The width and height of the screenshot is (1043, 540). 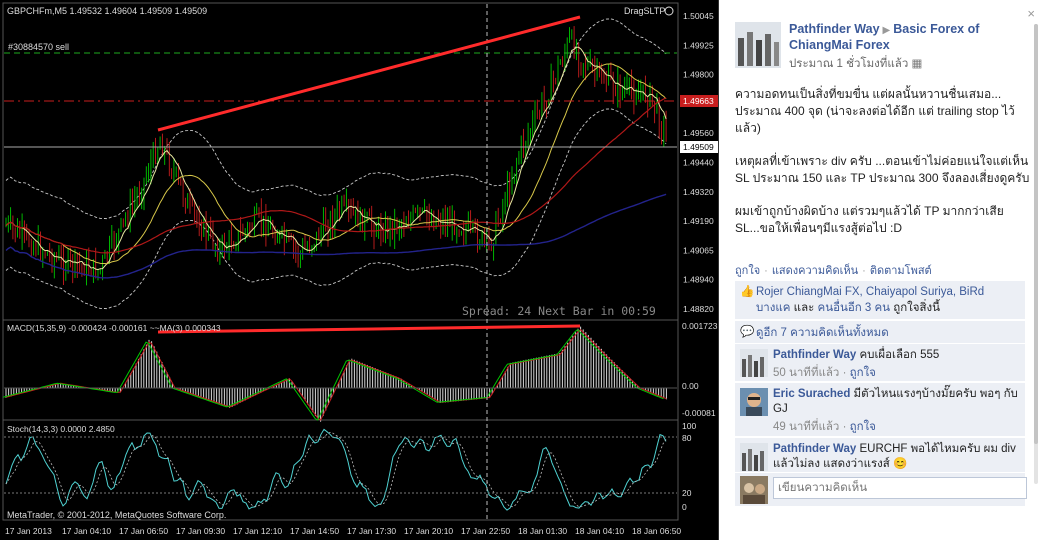 What do you see at coordinates (698, 16) in the screenshot?
I see `price-tick-label: 1.50045` at bounding box center [698, 16].